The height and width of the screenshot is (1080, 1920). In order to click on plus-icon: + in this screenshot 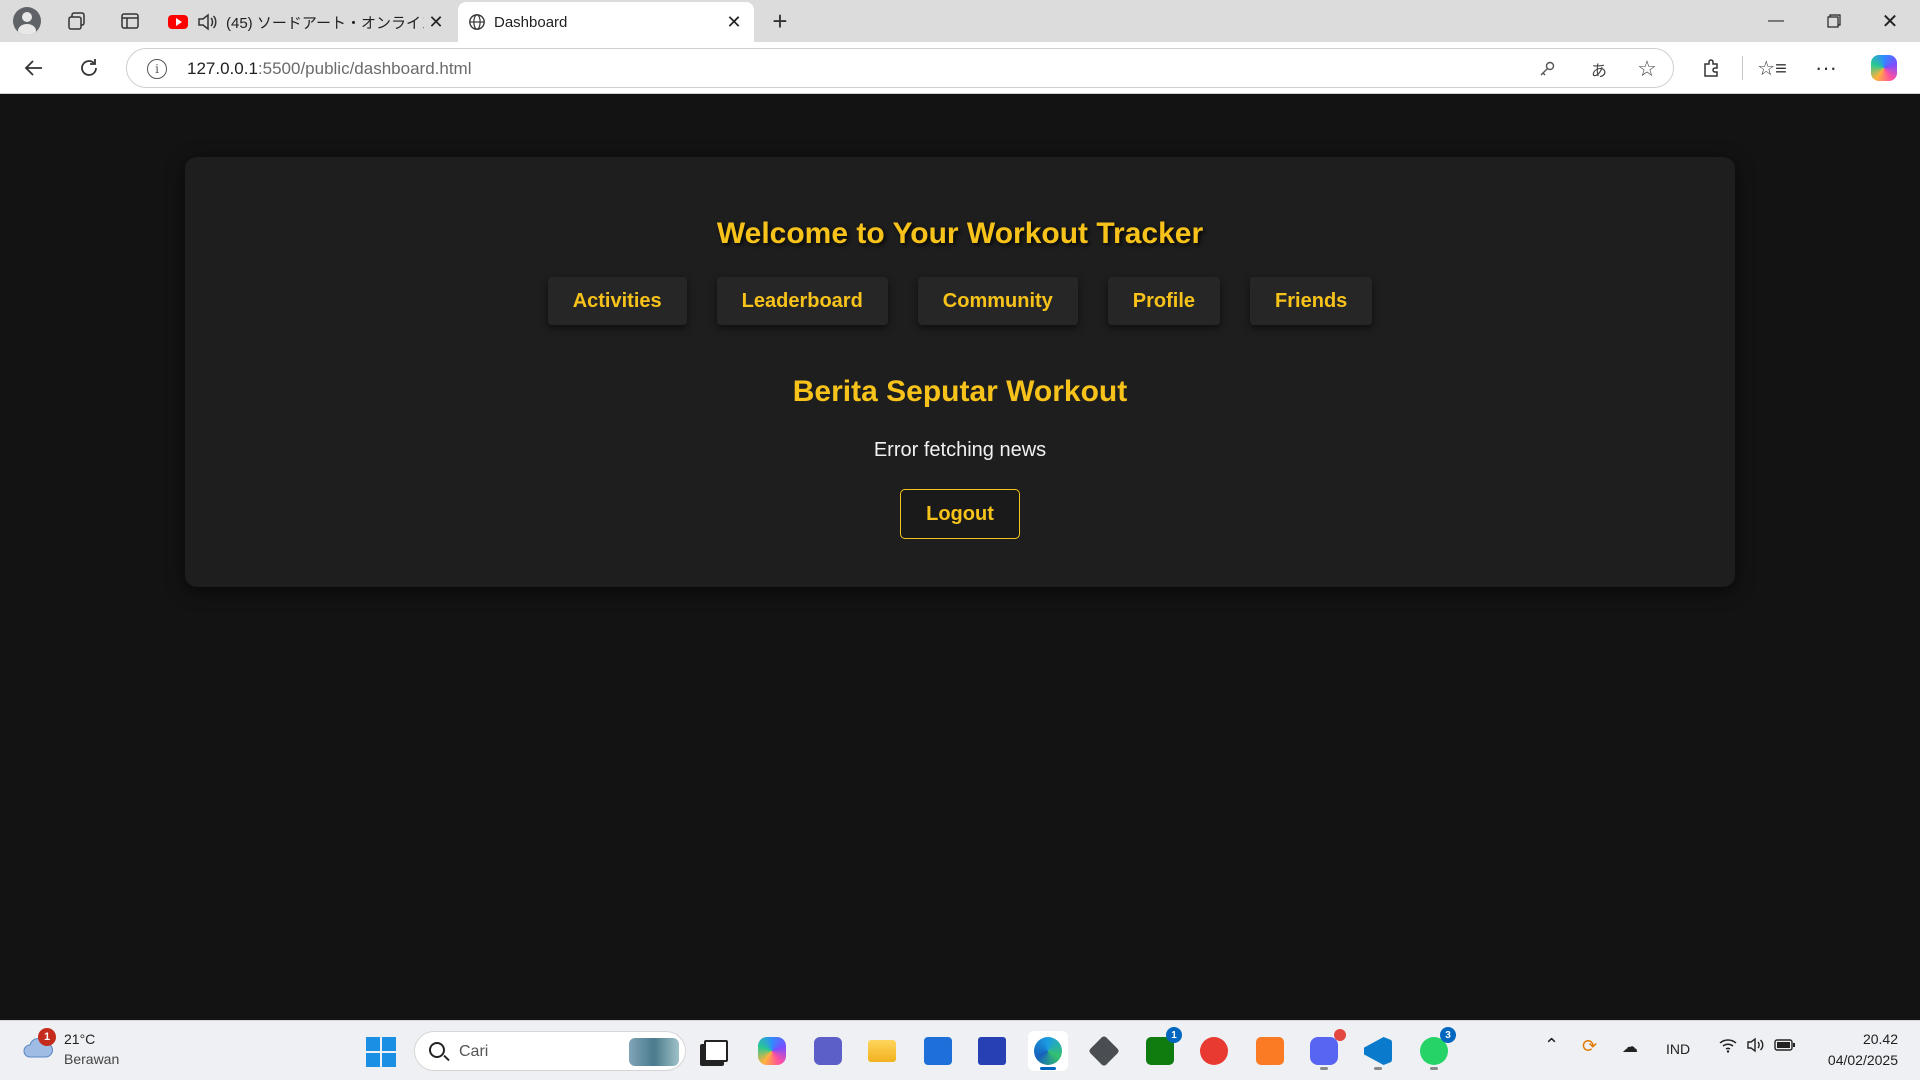, I will do `click(780, 20)`.